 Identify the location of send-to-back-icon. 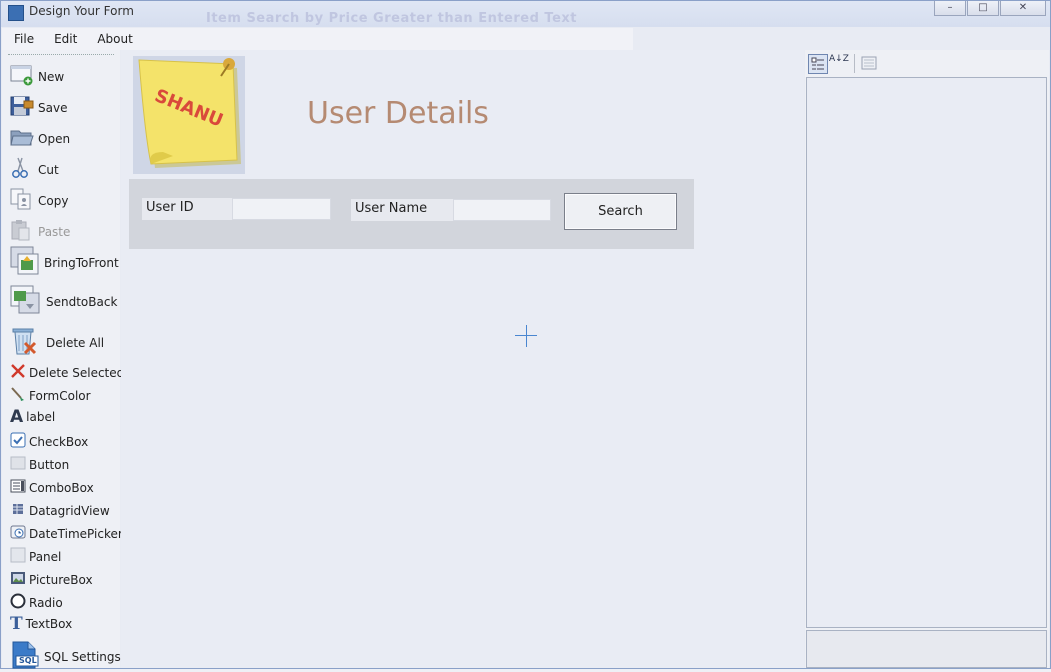
(26, 301).